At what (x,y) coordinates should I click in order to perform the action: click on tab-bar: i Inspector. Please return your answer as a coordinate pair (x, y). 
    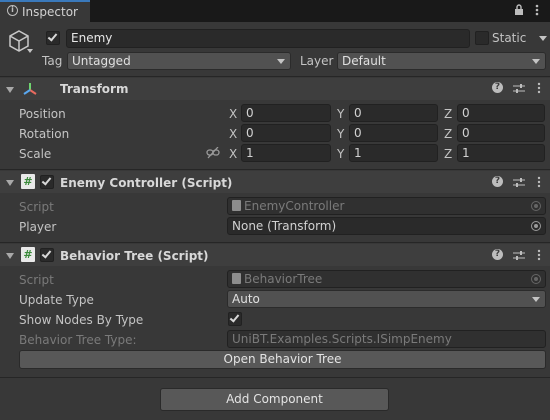
    Looking at the image, I should click on (275, 11).